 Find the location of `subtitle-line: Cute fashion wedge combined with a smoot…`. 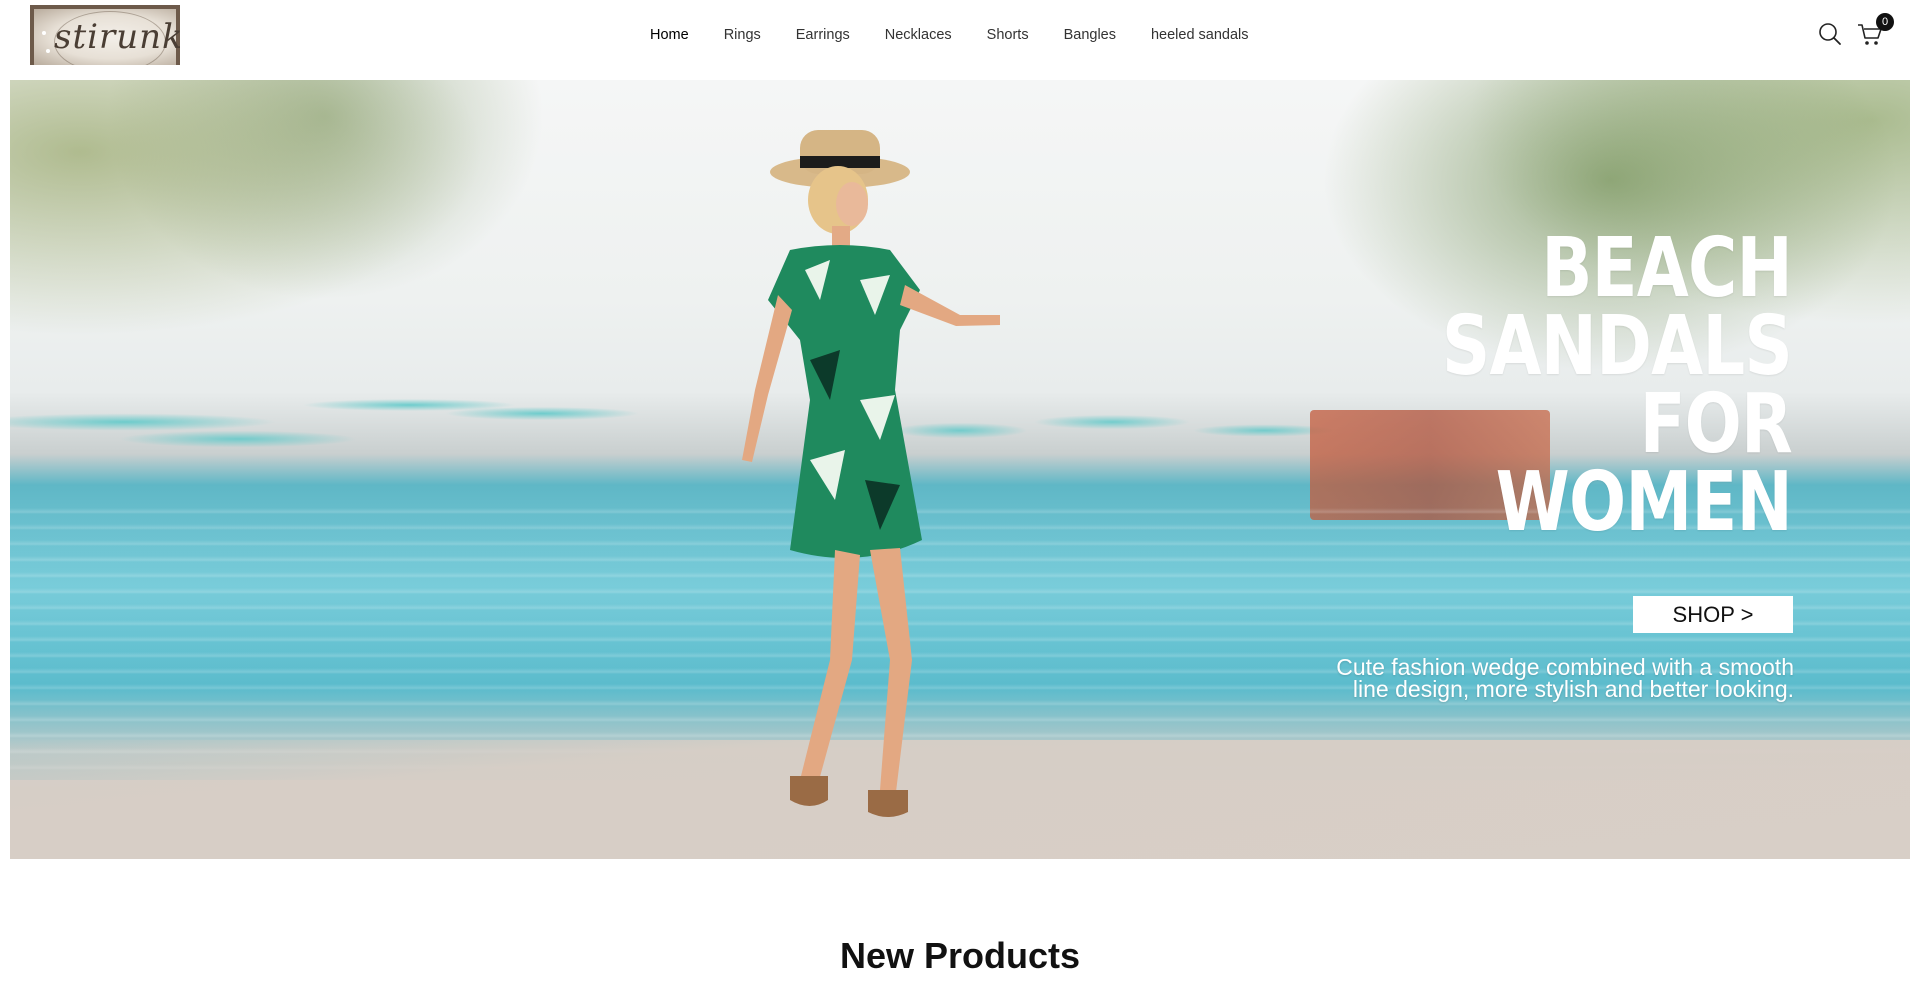

subtitle-line: Cute fashion wedge combined with a smoot… is located at coordinates (1565, 667).